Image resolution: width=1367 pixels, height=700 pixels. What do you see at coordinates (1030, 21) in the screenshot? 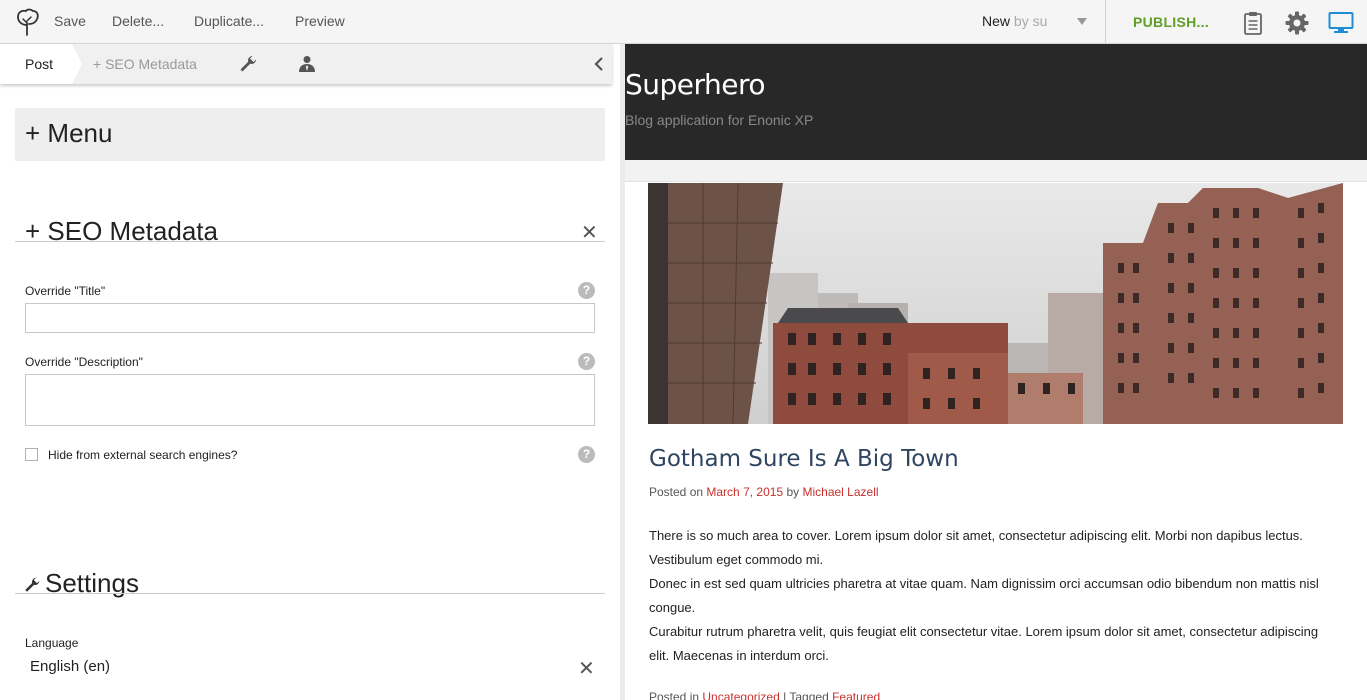
I see `status-author: by su` at bounding box center [1030, 21].